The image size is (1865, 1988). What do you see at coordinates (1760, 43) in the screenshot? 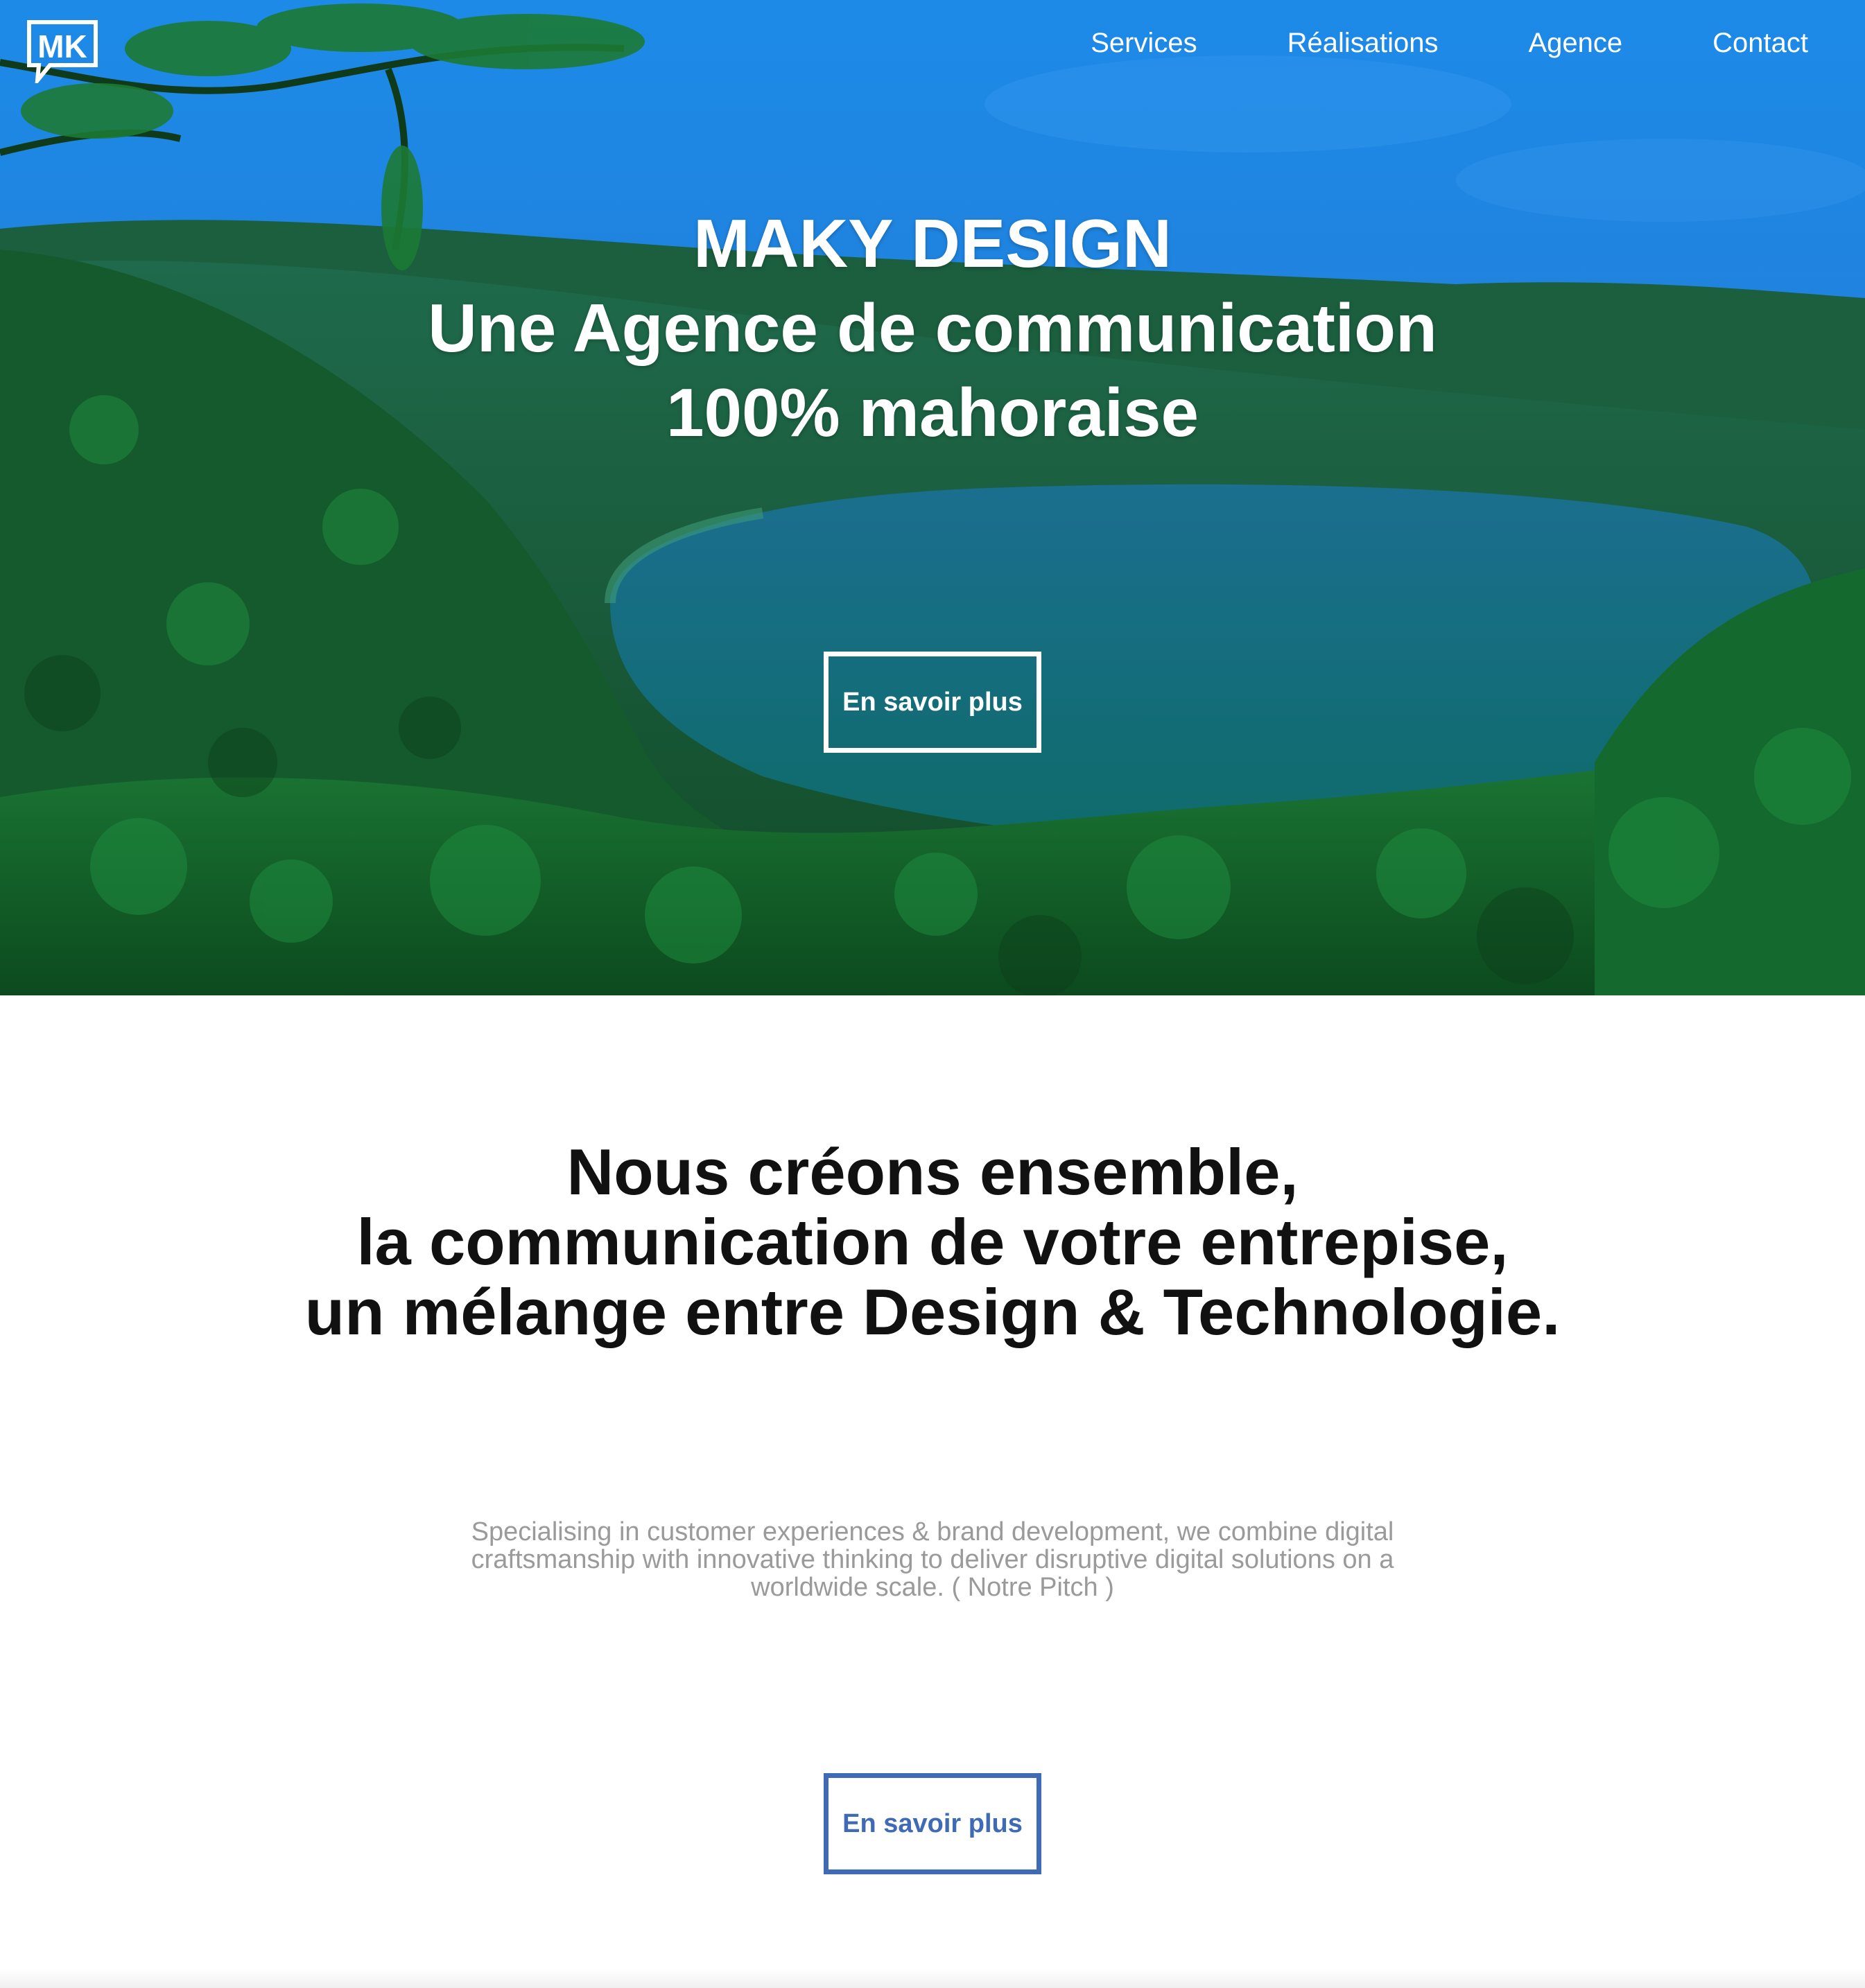
I see `nav-contact: Contact` at bounding box center [1760, 43].